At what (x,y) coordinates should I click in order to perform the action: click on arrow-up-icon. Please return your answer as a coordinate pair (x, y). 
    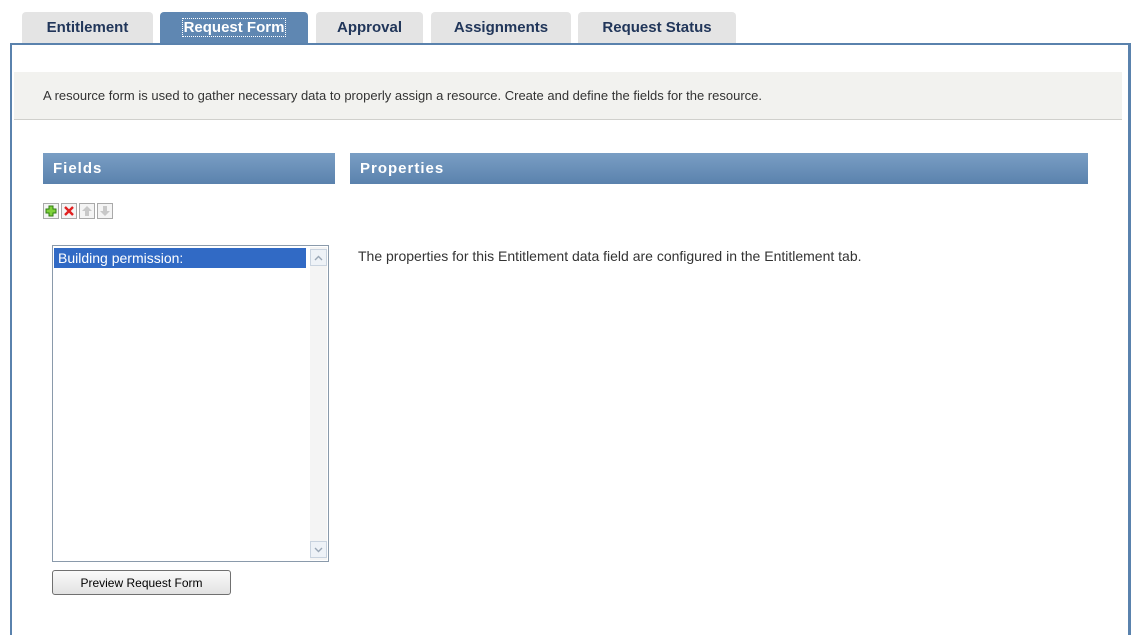
    Looking at the image, I should click on (87, 211).